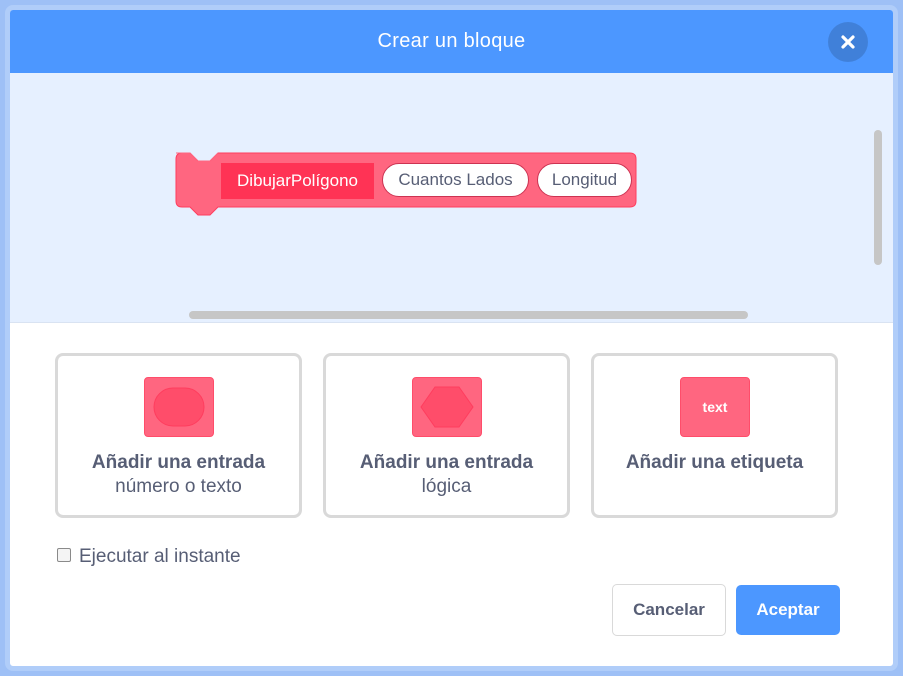  Describe the element at coordinates (160, 556) in the screenshot. I see `run-without-refresh-label: Ejecutar al instante` at that location.